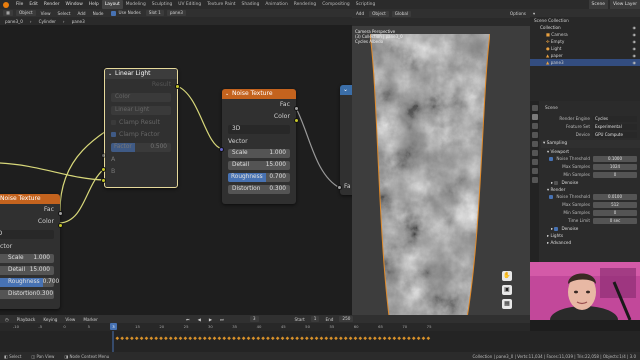 This screenshot has height=360, width=640. I want to click on workspace-tab-texture-paint: Texture Paint, so click(221, 4).